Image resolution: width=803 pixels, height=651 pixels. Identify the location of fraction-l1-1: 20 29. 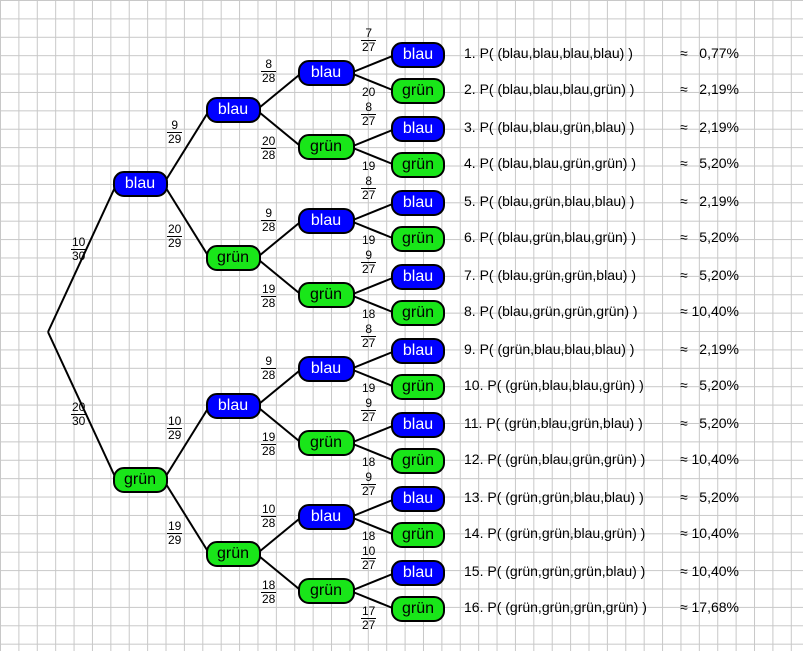
(175, 236).